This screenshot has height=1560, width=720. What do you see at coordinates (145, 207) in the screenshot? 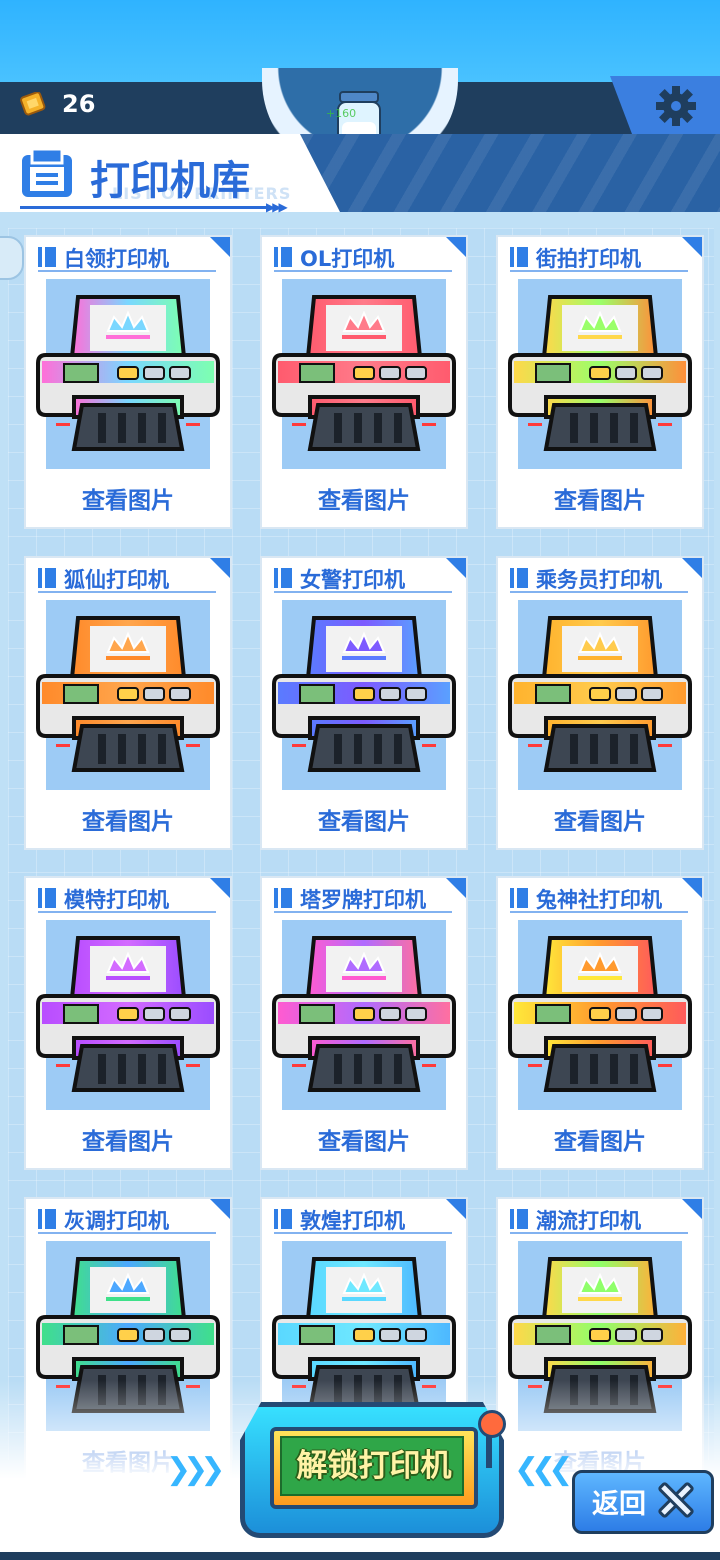
I see `title-underline` at bounding box center [145, 207].